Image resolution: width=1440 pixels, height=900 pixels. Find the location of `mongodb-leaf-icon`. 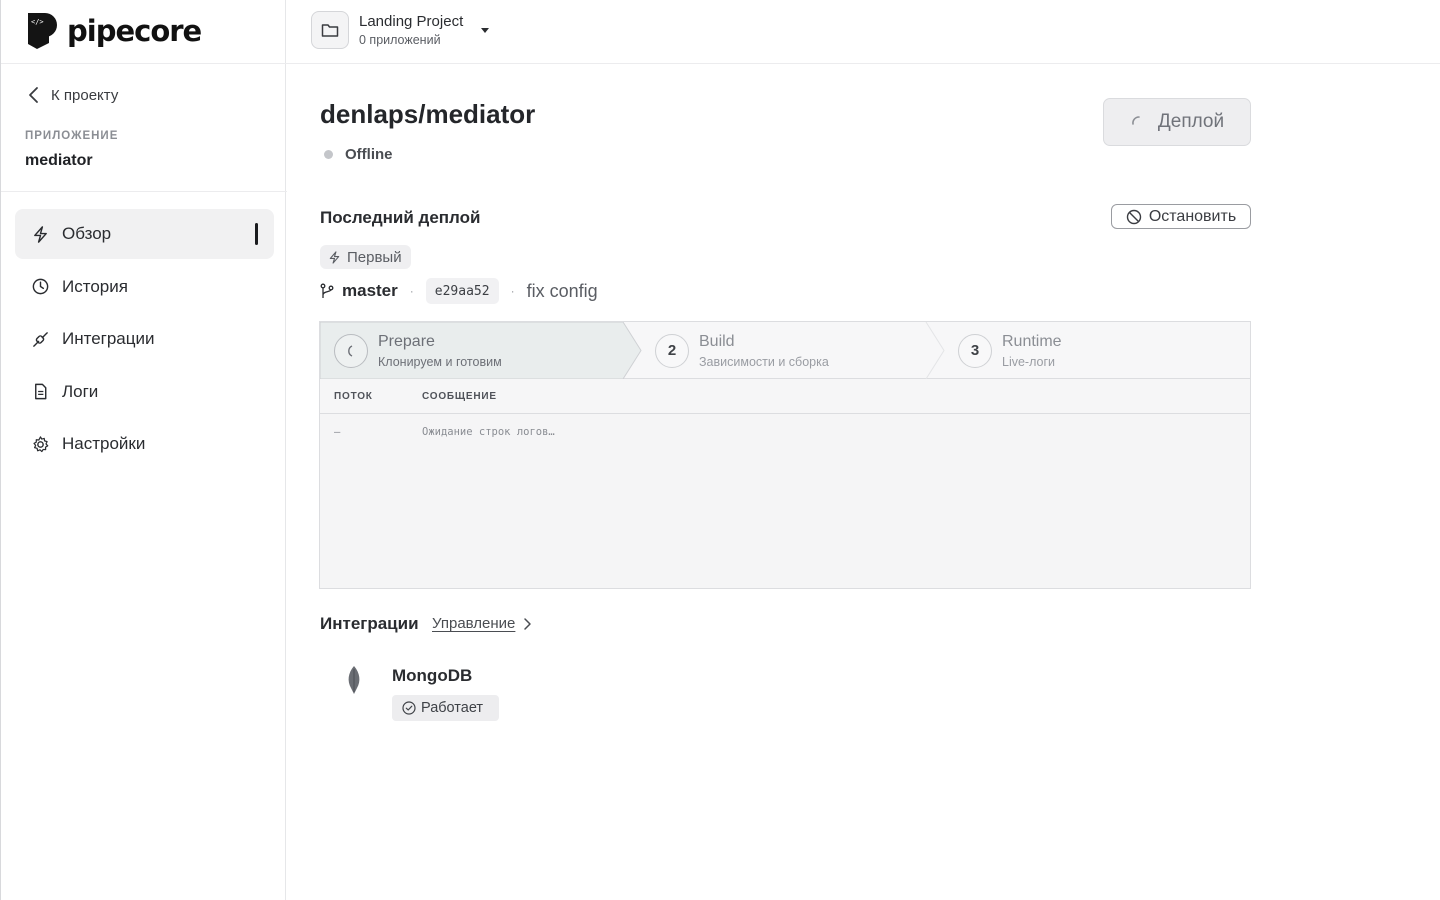

mongodb-leaf-icon is located at coordinates (354, 680).